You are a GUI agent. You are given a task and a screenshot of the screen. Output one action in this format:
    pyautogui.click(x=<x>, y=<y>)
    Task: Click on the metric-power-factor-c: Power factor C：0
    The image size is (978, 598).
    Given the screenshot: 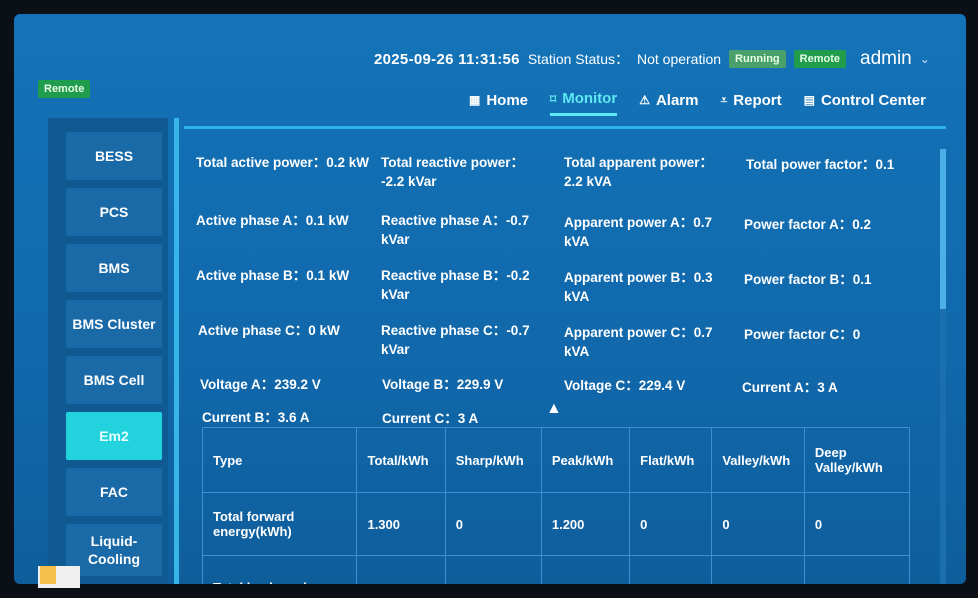 What is the action you would take?
    pyautogui.click(x=802, y=334)
    